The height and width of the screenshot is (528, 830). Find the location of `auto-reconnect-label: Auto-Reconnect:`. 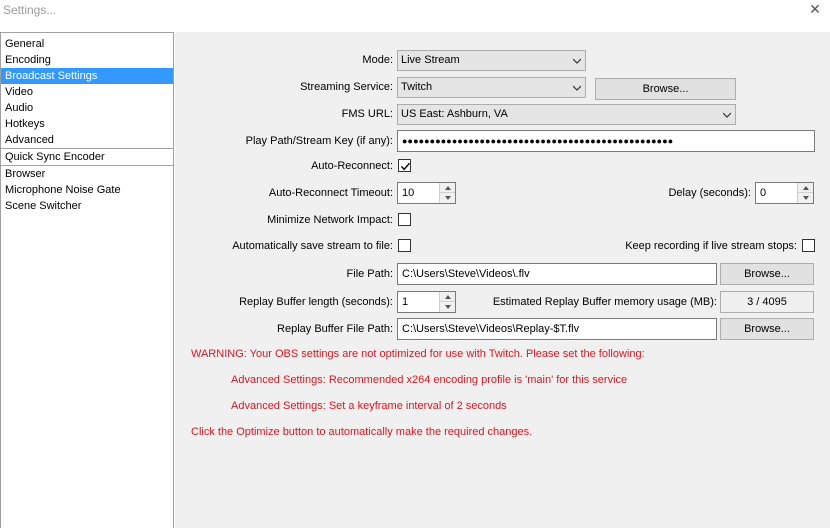

auto-reconnect-label: Auto-Reconnect: is located at coordinates (352, 166).